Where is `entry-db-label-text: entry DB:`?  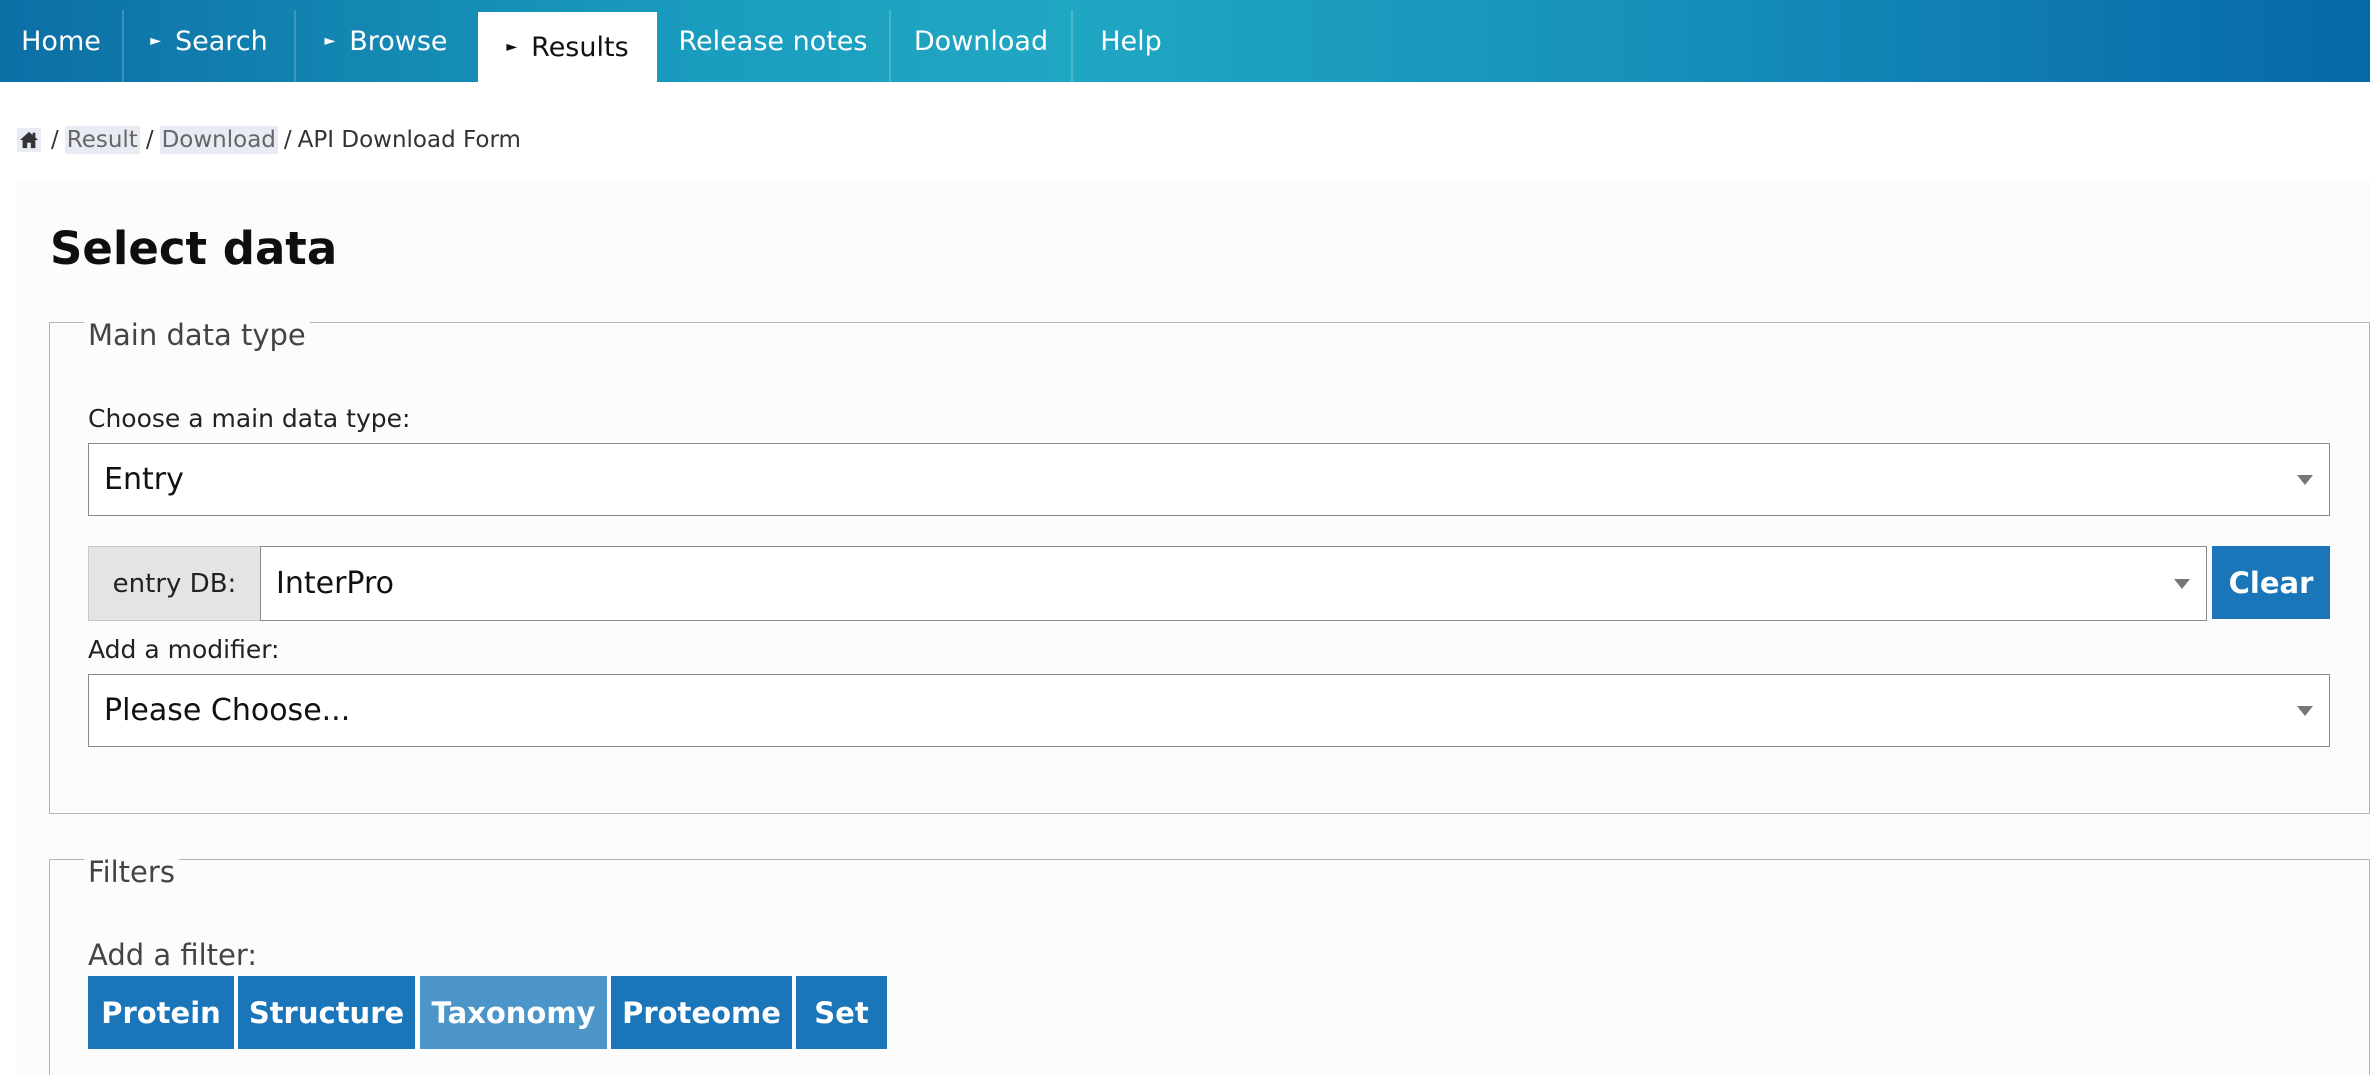 entry-db-label-text: entry DB: is located at coordinates (174, 583).